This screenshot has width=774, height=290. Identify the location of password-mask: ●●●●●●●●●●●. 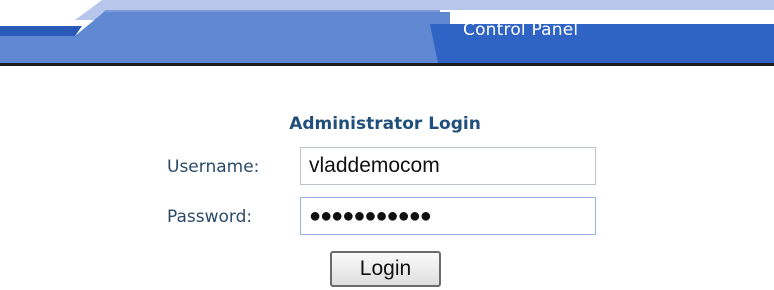
(370, 216).